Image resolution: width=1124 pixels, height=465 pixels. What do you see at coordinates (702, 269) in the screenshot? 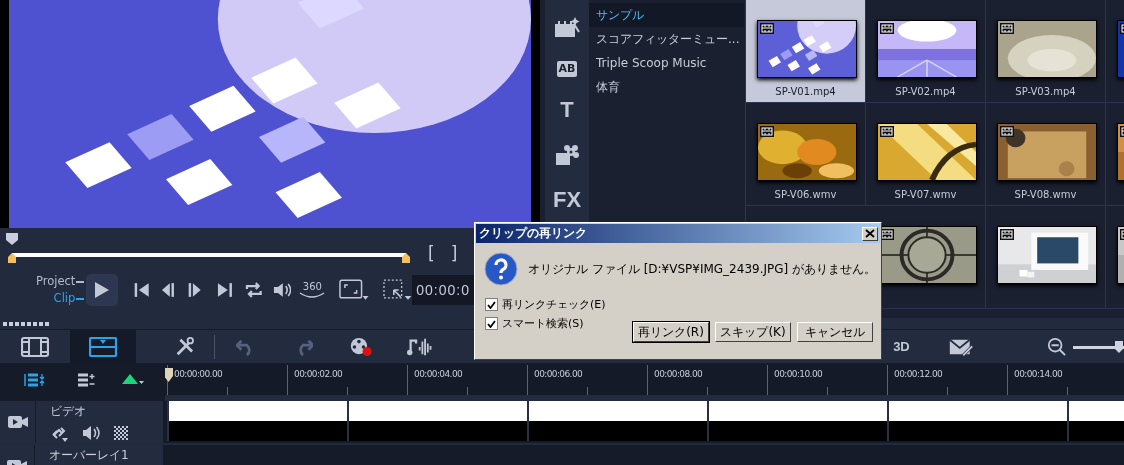
I see `dialog-message: オリジナル ファイル [D:¥VSP¥IMG_2439.JPG] がありません。` at bounding box center [702, 269].